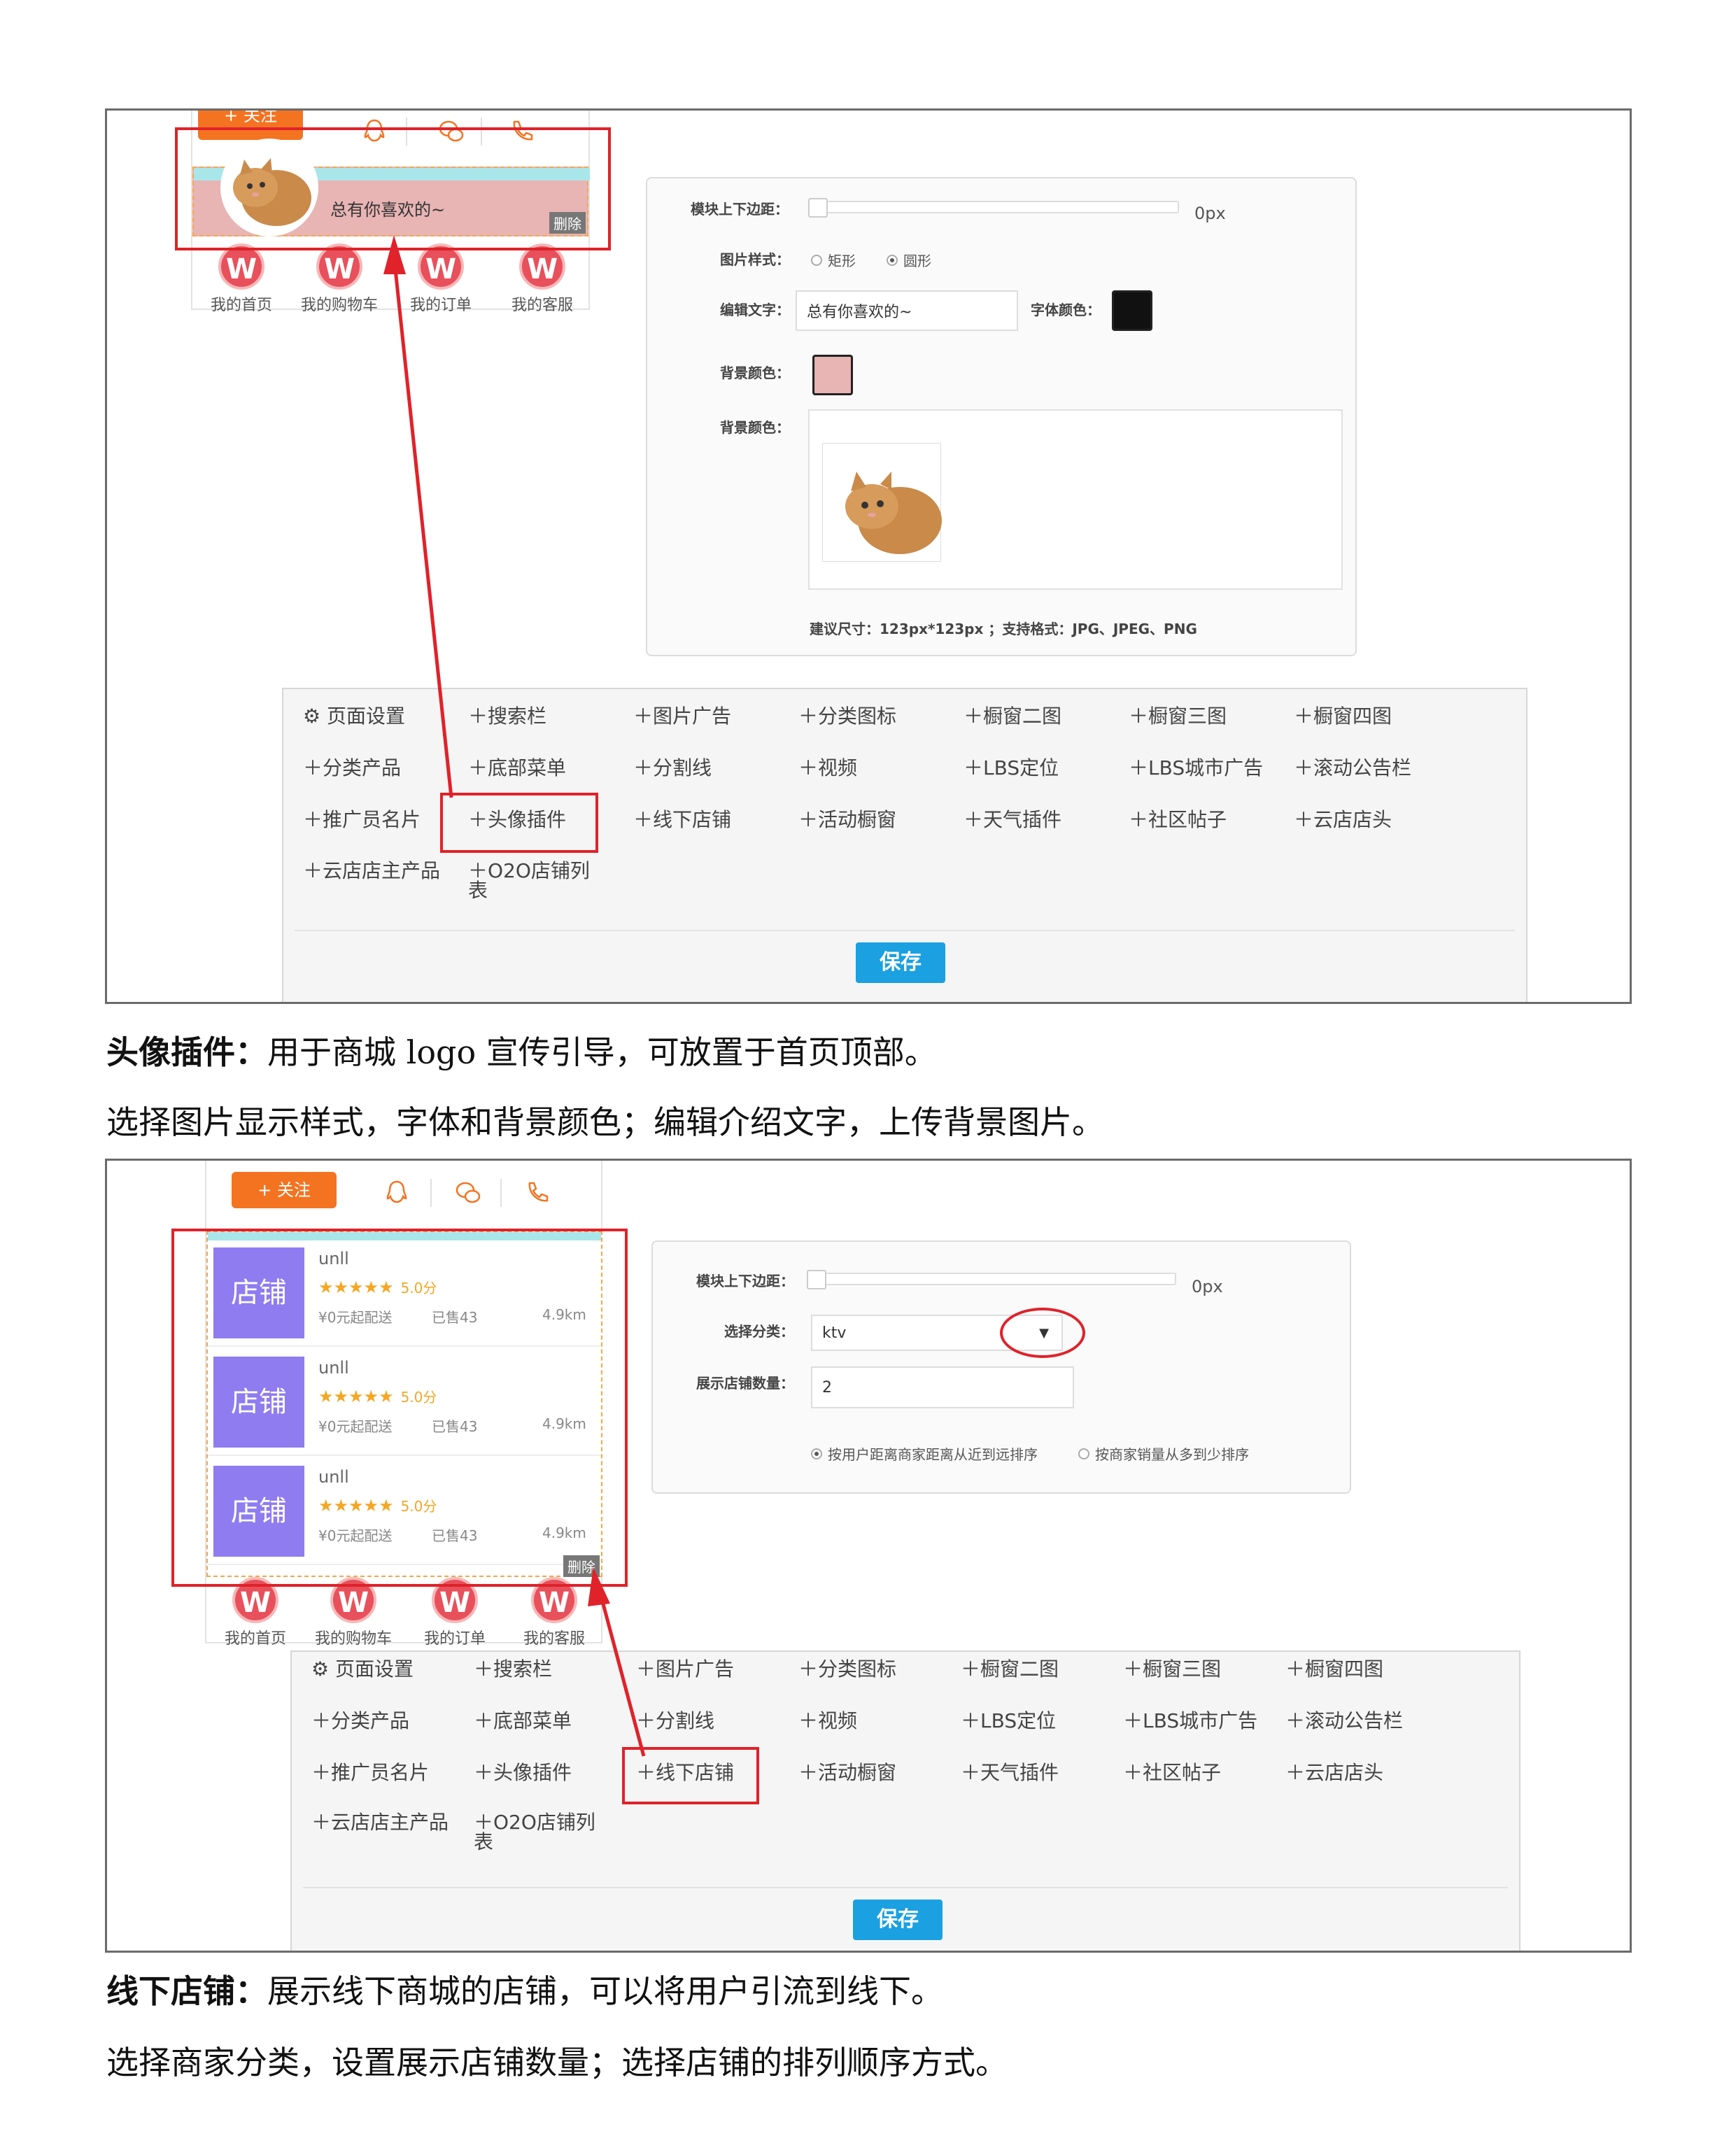 The height and width of the screenshot is (2136, 1736). Describe the element at coordinates (605, 1991) in the screenshot. I see `caption-body: 展示线下商城的店铺，可以将用户引流到线下。` at that location.